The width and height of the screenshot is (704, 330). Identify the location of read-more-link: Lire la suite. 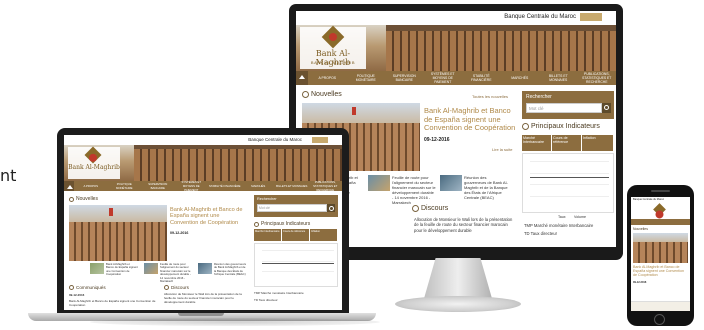
(502, 149).